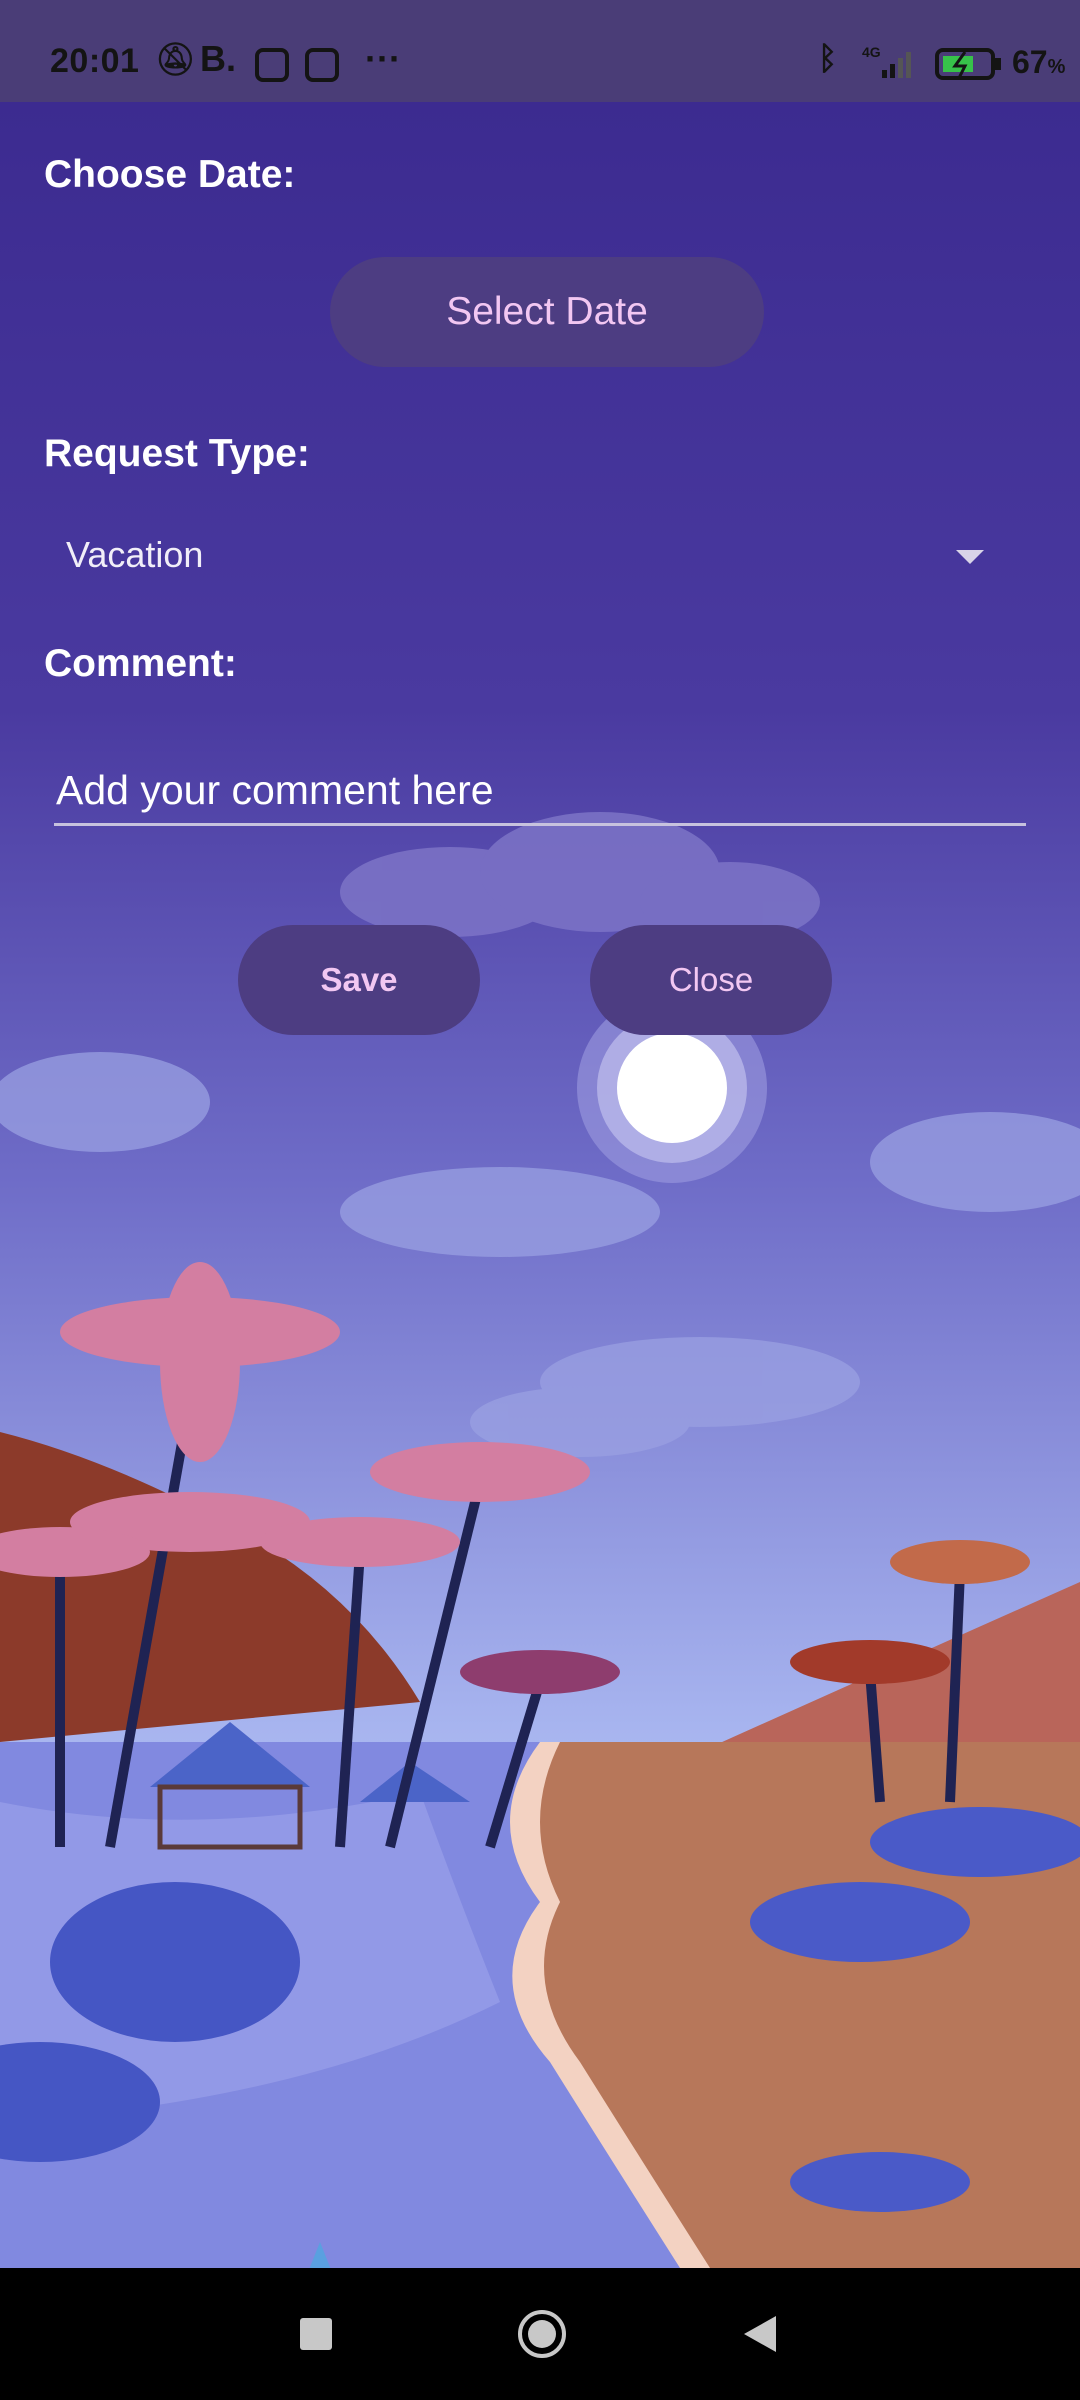  What do you see at coordinates (524, 557) in the screenshot?
I see `request-type-dropdown: Vacation` at bounding box center [524, 557].